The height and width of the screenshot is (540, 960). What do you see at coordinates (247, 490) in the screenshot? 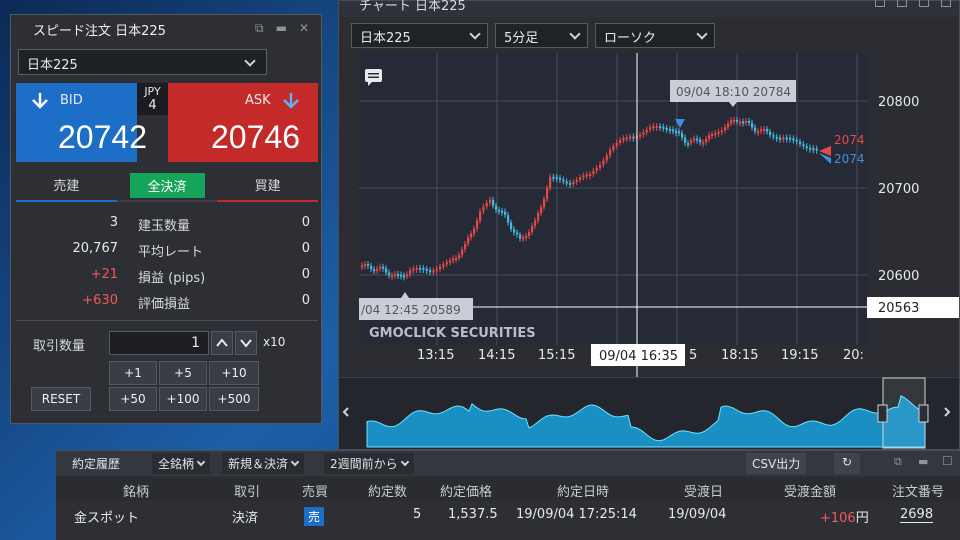
I see `col-trade: 取引` at bounding box center [247, 490].